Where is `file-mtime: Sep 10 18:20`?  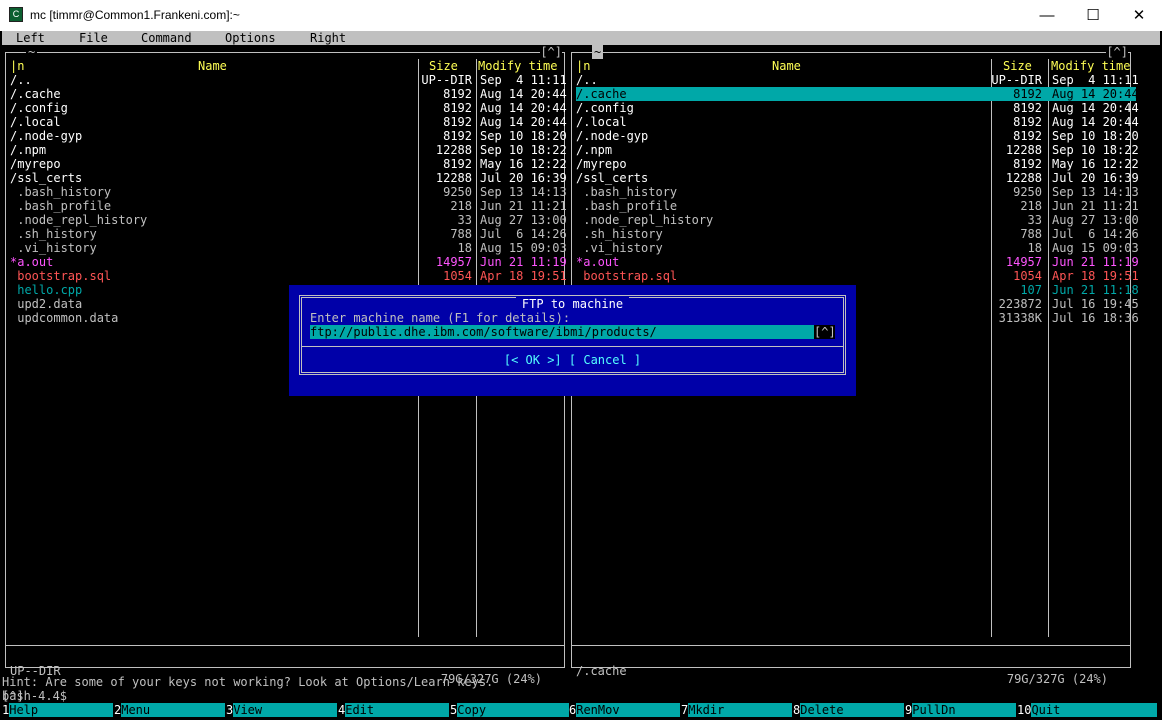
file-mtime: Sep 10 18:20 is located at coordinates (1095, 136).